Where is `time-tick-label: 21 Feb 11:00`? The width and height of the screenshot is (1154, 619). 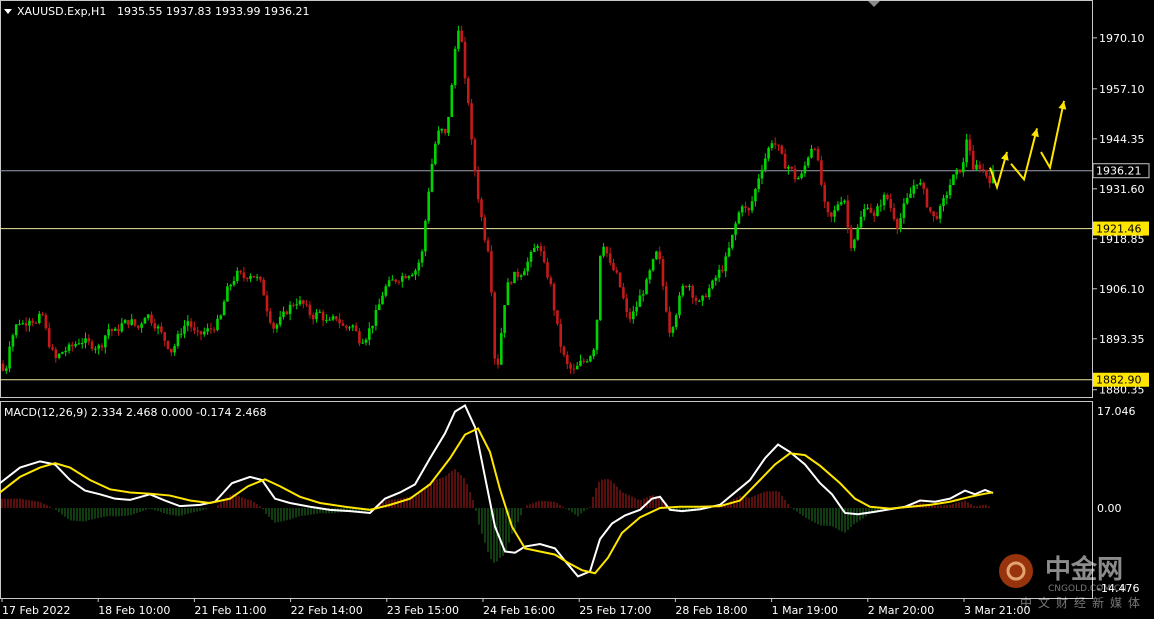
time-tick-label: 21 Feb 11:00 is located at coordinates (230, 610).